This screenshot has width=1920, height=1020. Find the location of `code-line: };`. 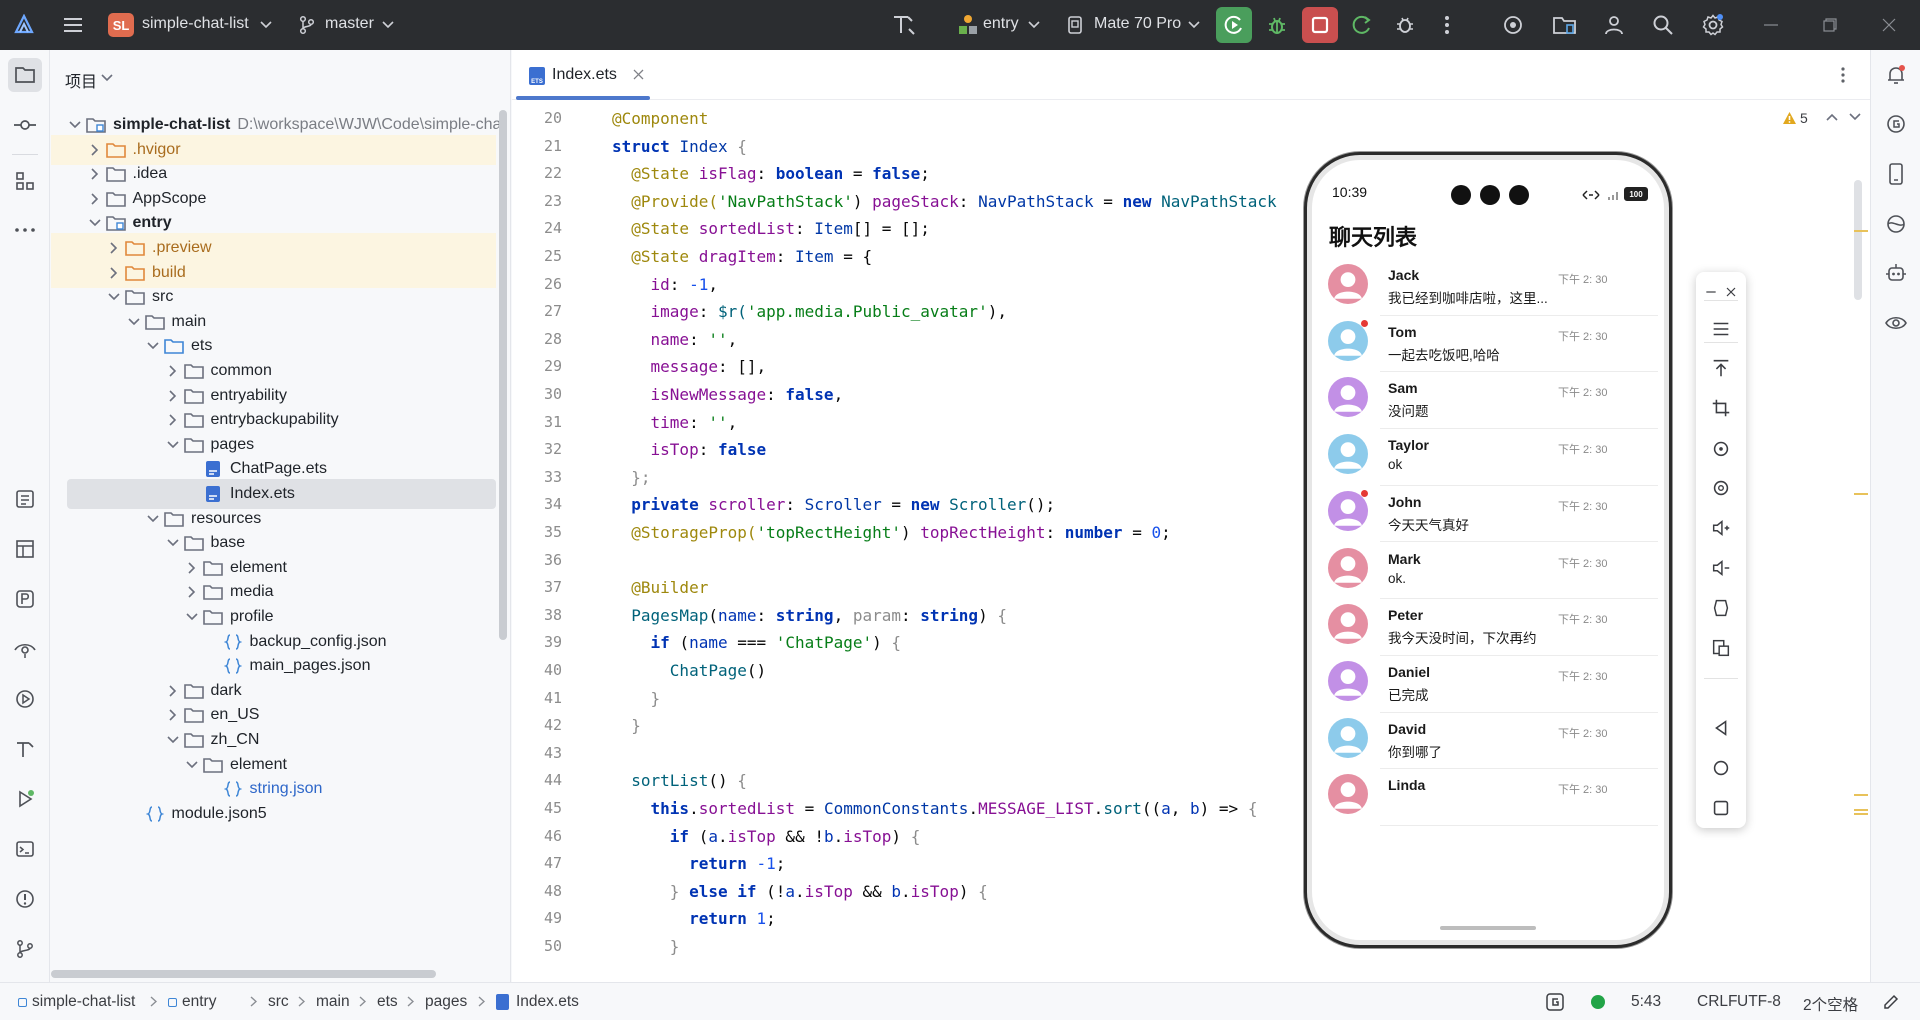

code-line: }; is located at coordinates (631, 478).